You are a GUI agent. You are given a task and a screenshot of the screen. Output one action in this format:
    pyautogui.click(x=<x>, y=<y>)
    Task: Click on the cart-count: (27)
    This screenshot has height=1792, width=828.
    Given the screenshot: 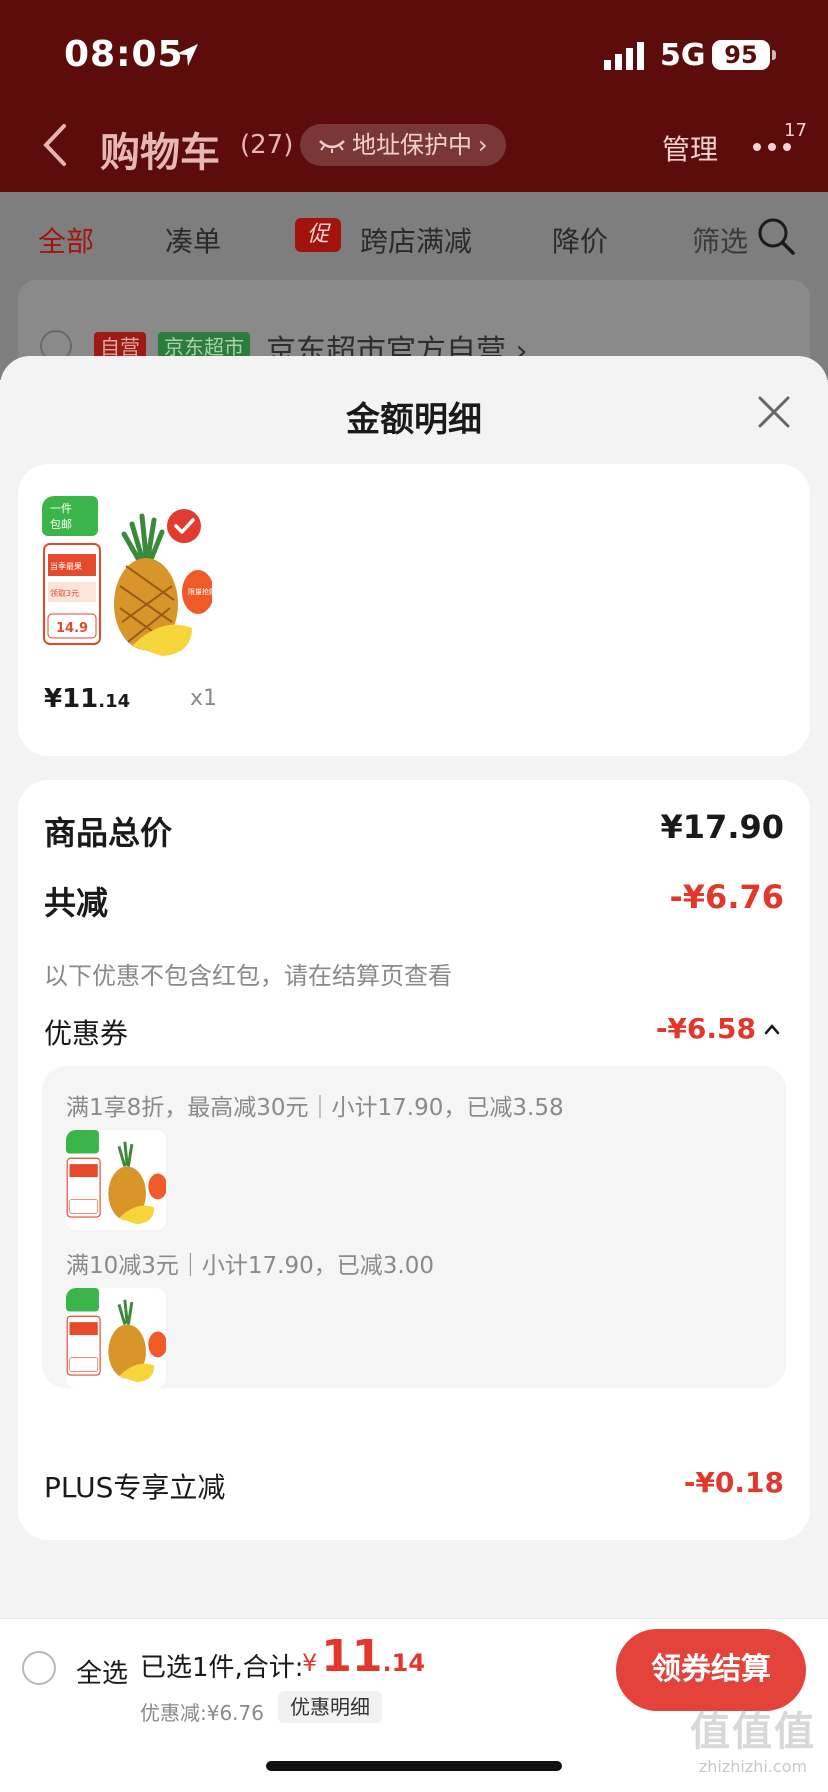 What is the action you would take?
    pyautogui.click(x=267, y=145)
    